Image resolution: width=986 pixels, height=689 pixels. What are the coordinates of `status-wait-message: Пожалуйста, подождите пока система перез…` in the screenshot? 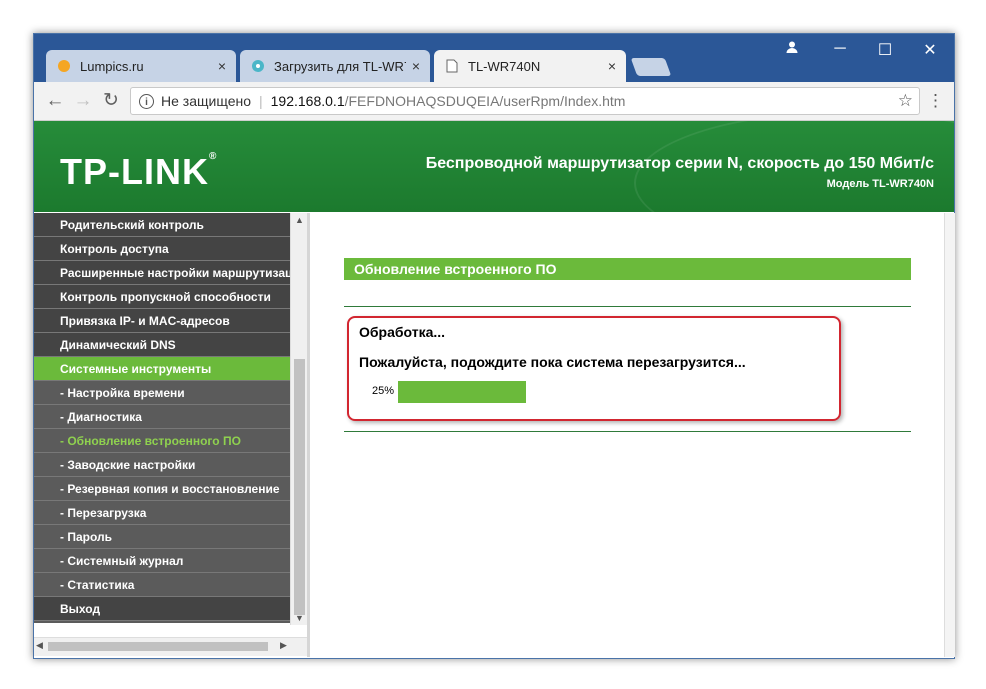 It's located at (552, 362).